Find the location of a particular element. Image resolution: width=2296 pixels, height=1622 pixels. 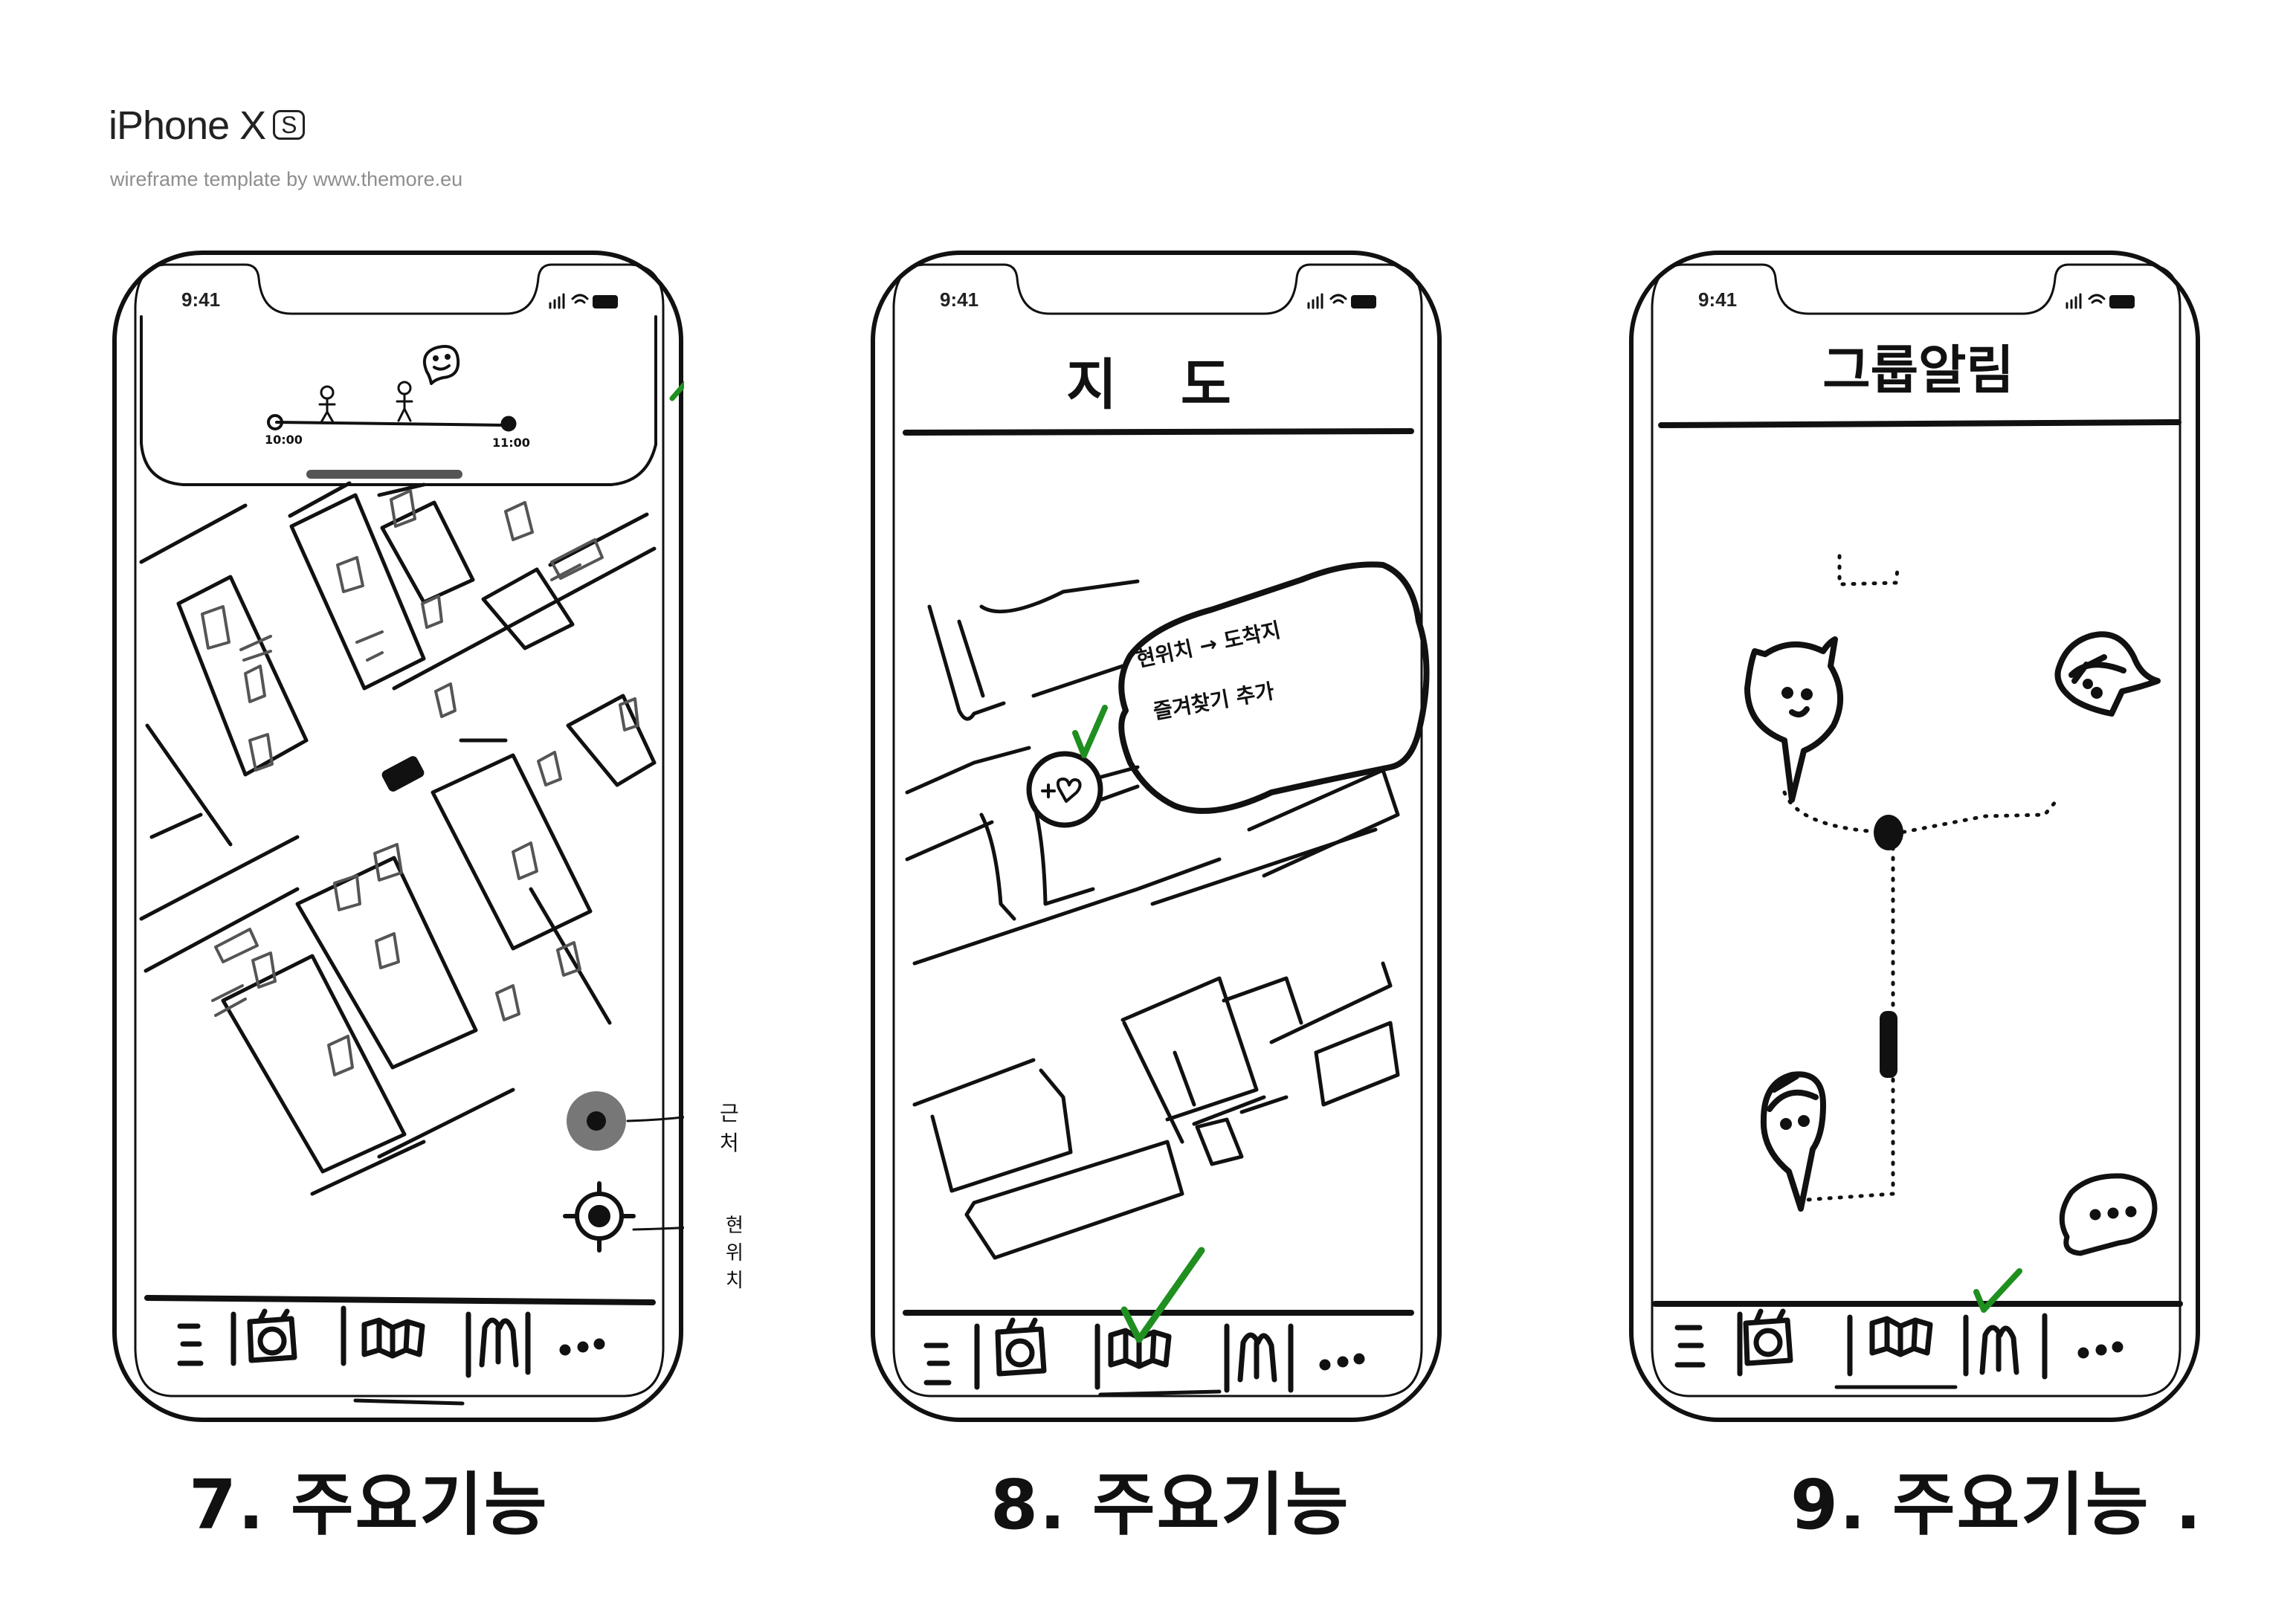

location-callout-line is located at coordinates (658, 1229).